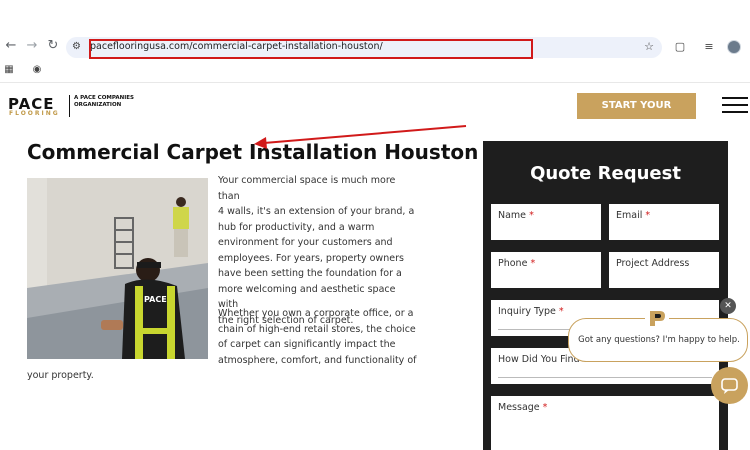 This screenshot has height=450, width=750. I want to click on text-line: your property., so click(60, 375).